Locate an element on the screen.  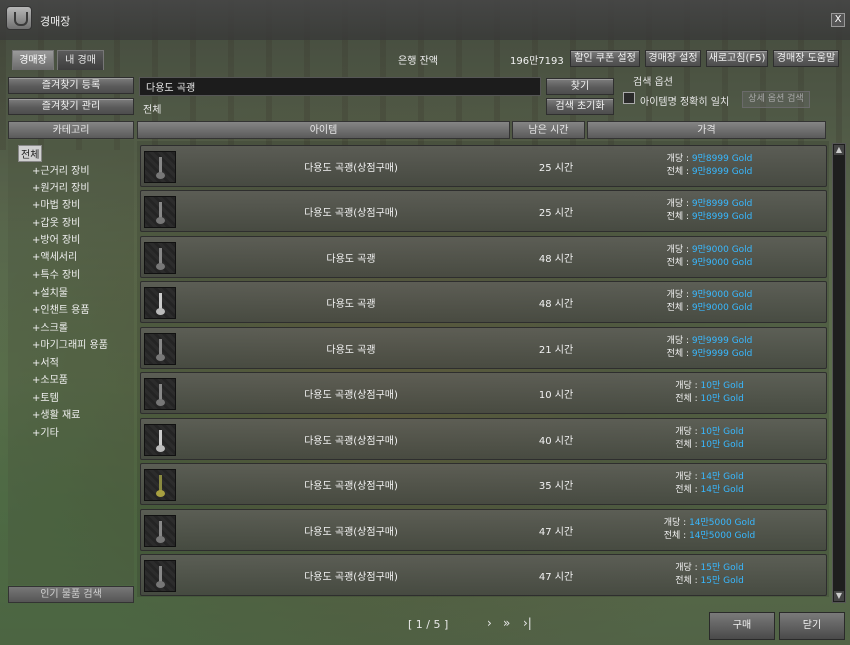
item-time-left: 40 시간 is located at coordinates (556, 441).